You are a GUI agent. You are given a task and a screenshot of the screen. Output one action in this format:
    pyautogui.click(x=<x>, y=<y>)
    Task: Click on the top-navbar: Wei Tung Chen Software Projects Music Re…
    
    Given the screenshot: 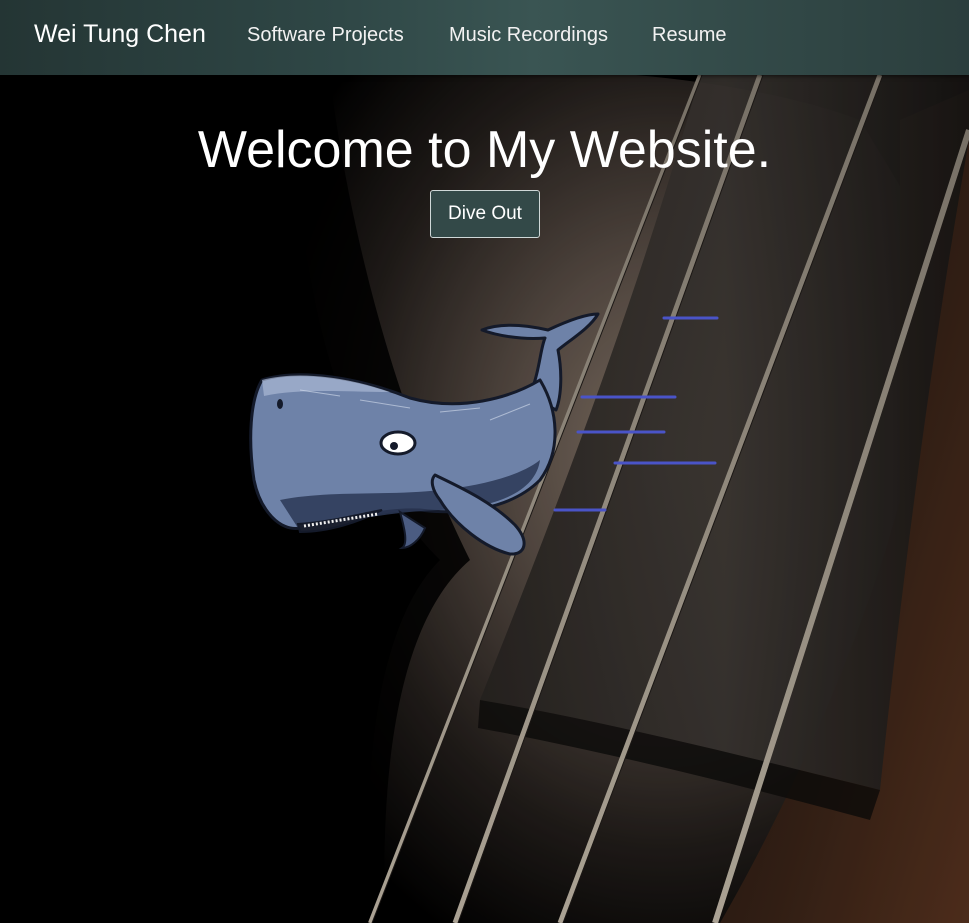 What is the action you would take?
    pyautogui.click(x=484, y=37)
    